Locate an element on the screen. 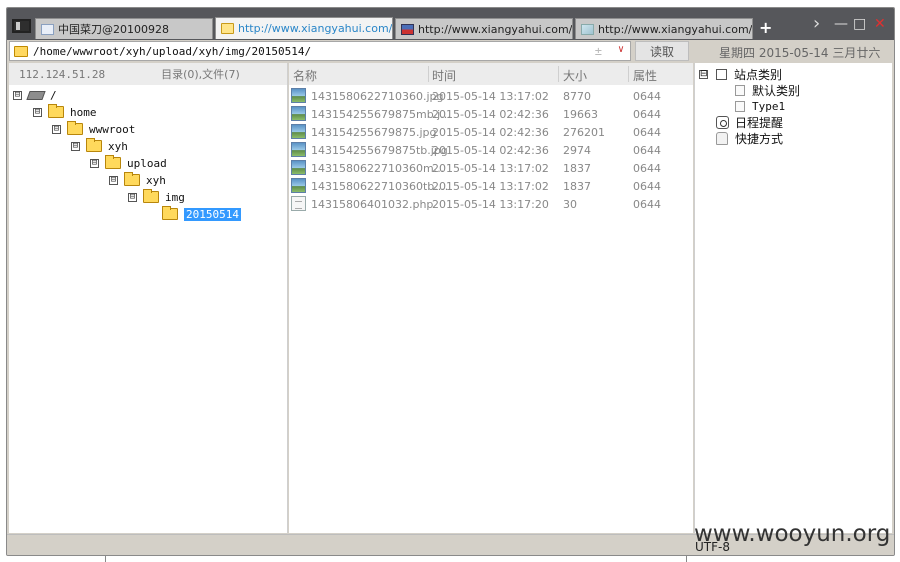 The height and width of the screenshot is (562, 900). tree-node-label: upload is located at coordinates (147, 163).